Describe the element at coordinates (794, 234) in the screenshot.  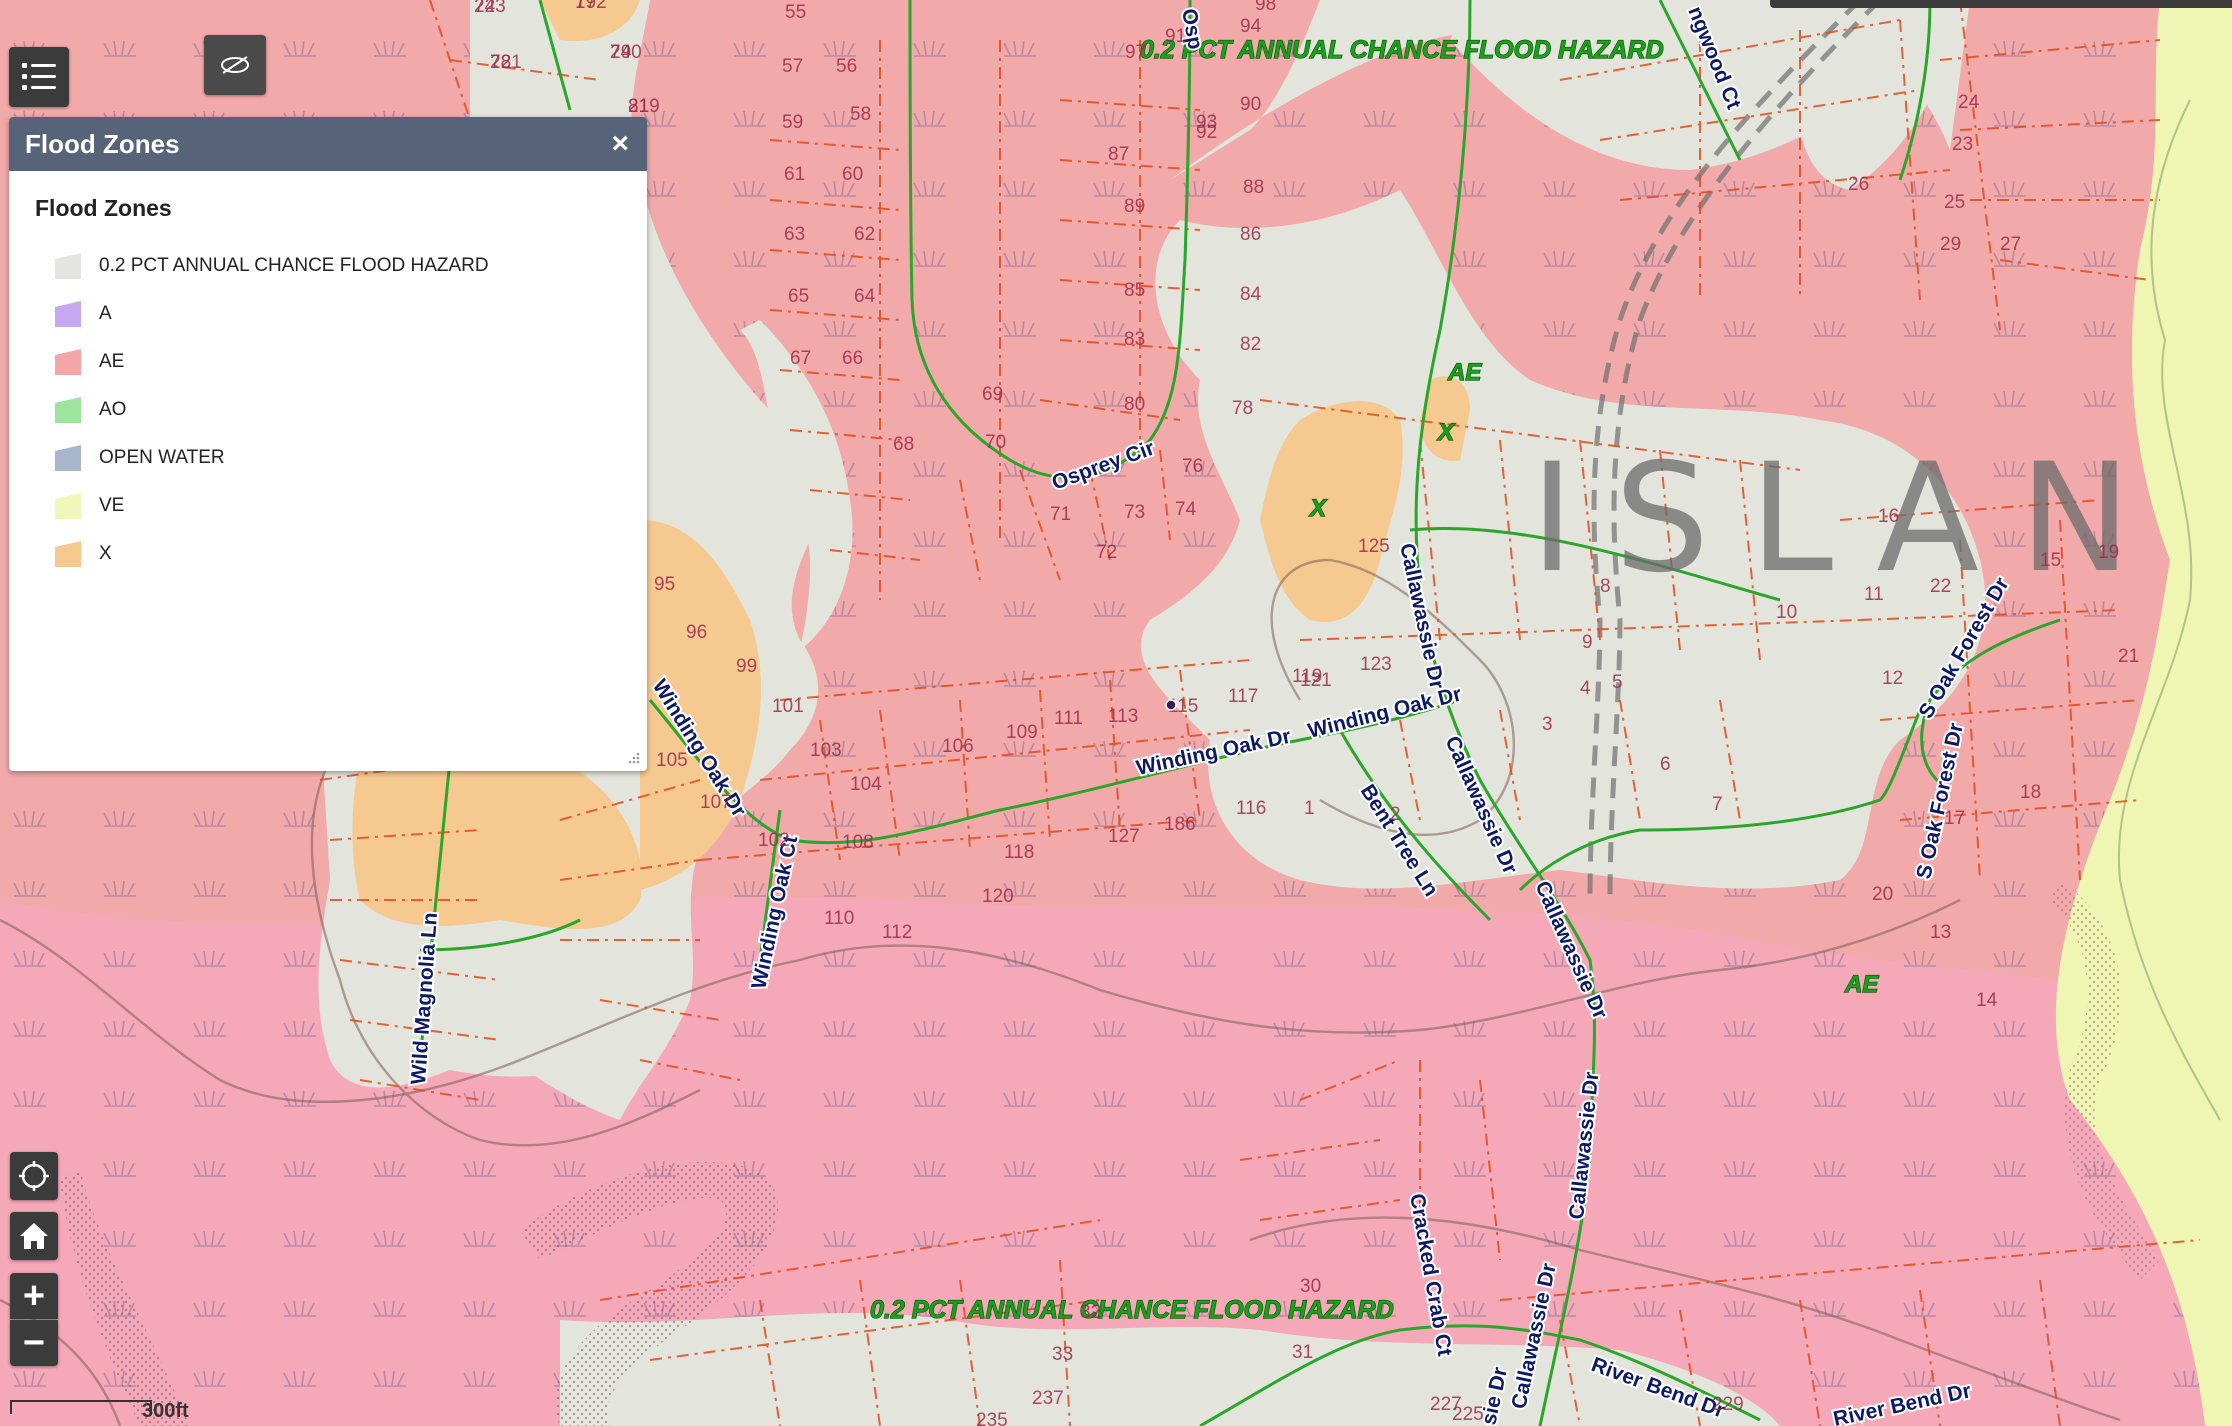
I see `lot-number-label: 63` at that location.